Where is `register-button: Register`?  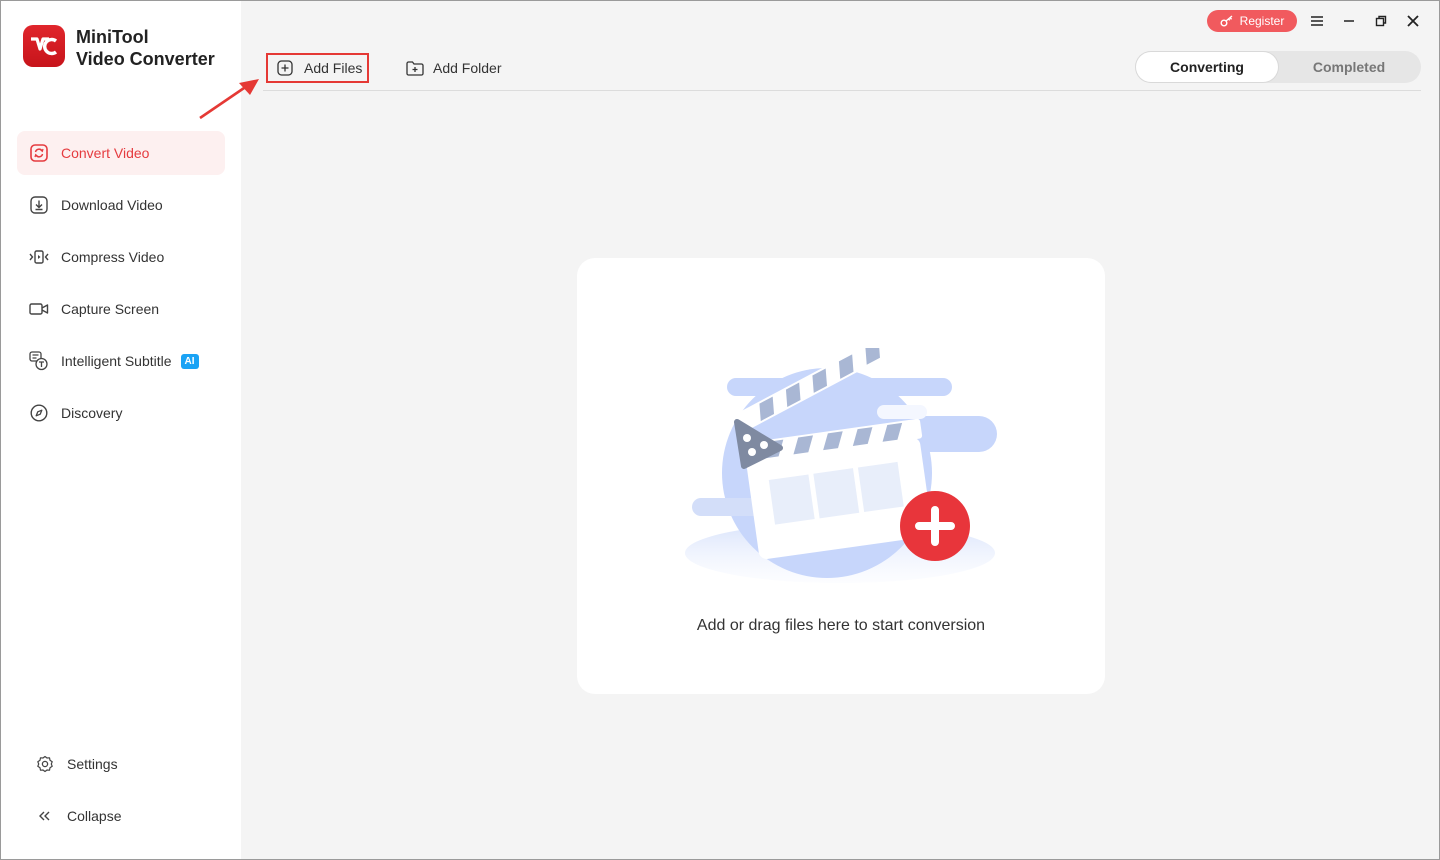
register-button: Register is located at coordinates (1252, 21).